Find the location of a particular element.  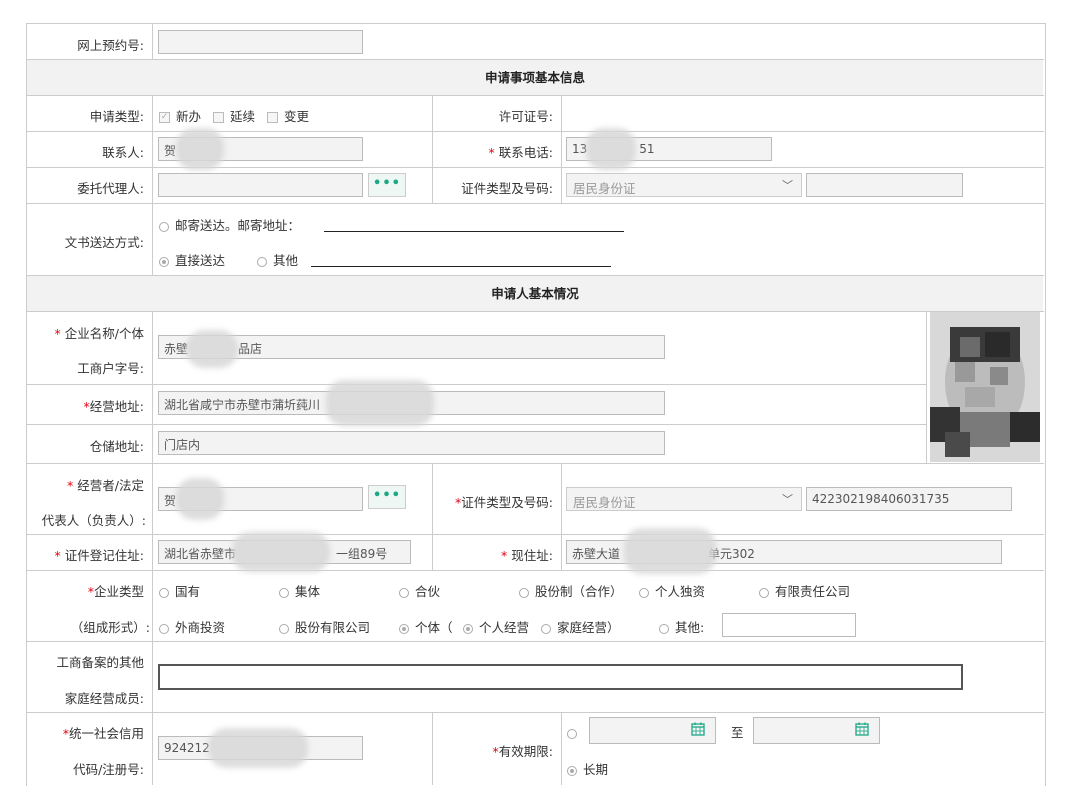

ent-type-label-line1: *企业类型 is located at coordinates (87, 590).